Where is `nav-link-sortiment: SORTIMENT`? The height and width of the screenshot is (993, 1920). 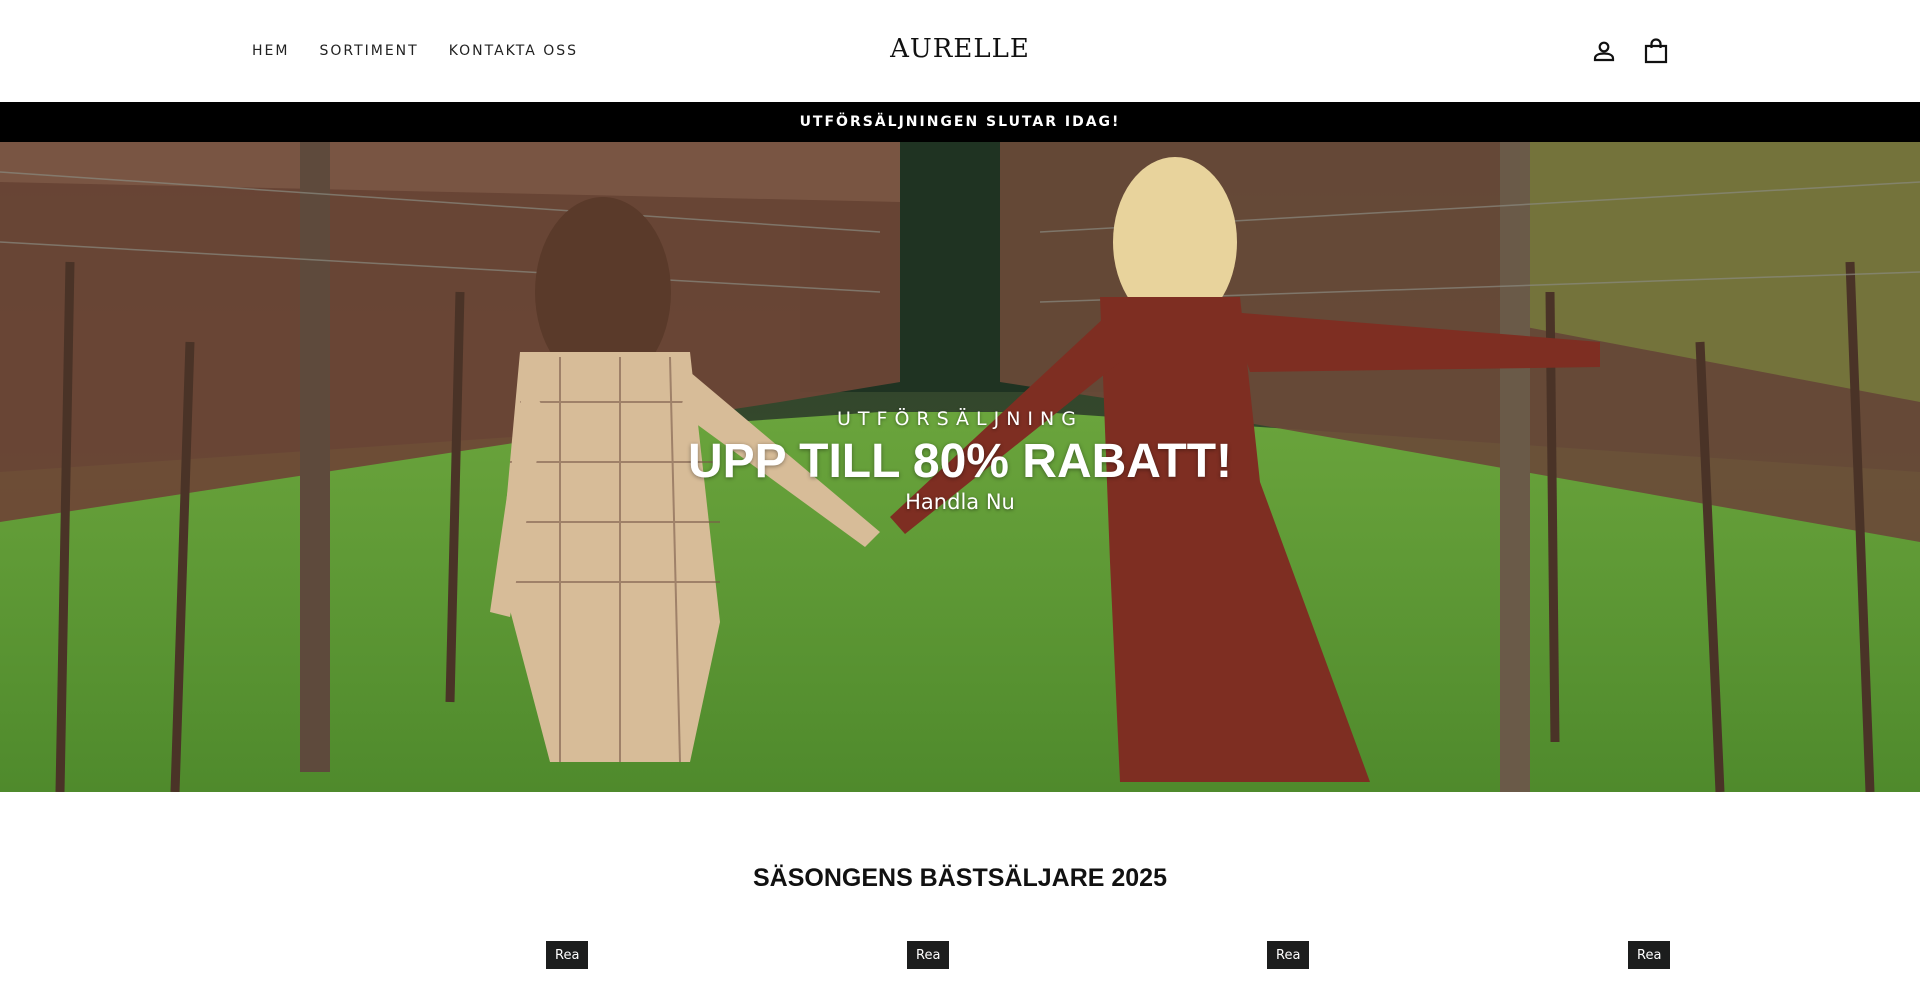
nav-link-sortiment: SORTIMENT is located at coordinates (368, 51).